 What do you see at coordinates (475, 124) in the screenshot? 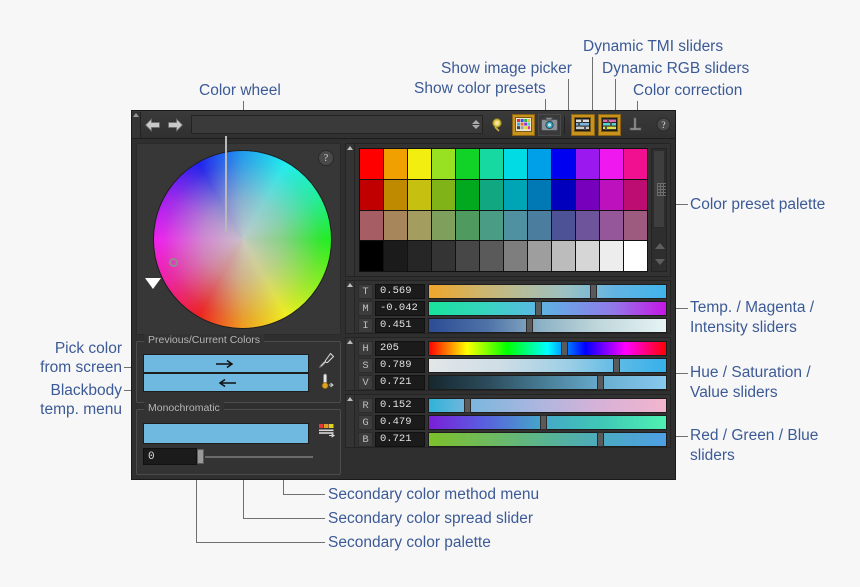
I see `spinner-stepper` at bounding box center [475, 124].